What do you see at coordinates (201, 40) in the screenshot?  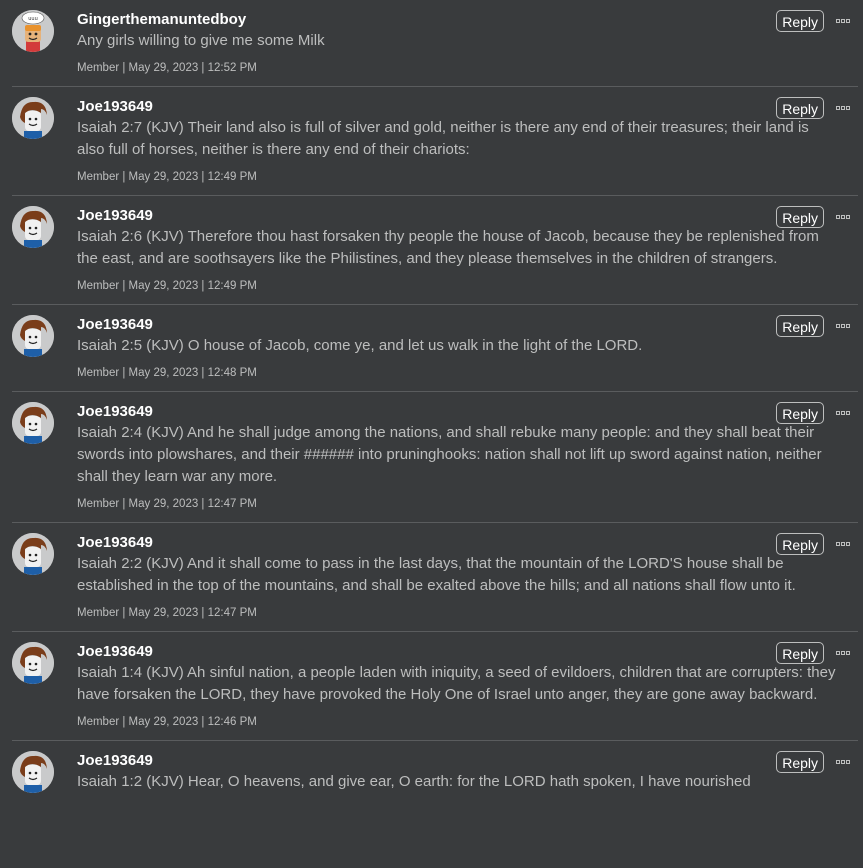 I see `comment-text: Any girls willing to give me some Milk` at bounding box center [201, 40].